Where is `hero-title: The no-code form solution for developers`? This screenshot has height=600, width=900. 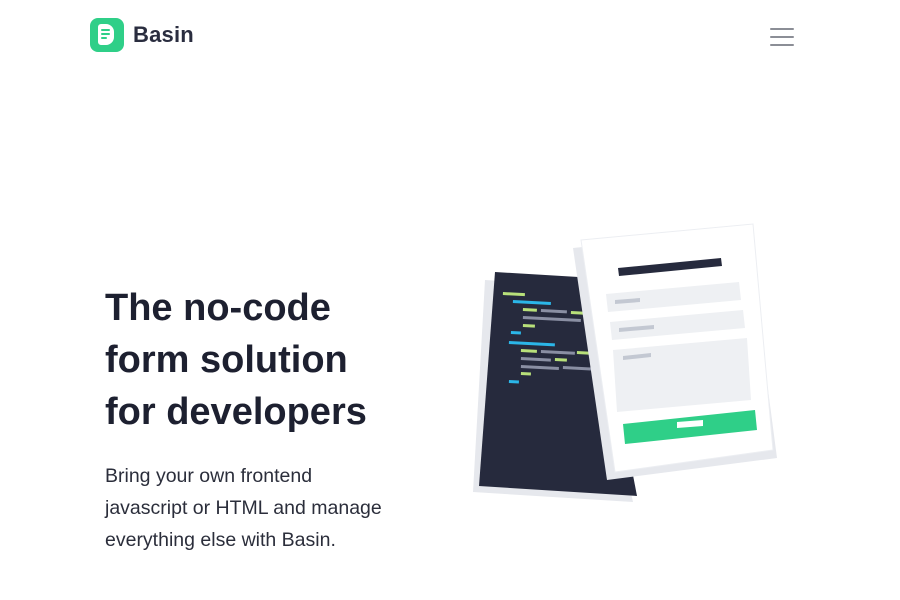
hero-title: The no-code form solution for developers is located at coordinates (270, 360).